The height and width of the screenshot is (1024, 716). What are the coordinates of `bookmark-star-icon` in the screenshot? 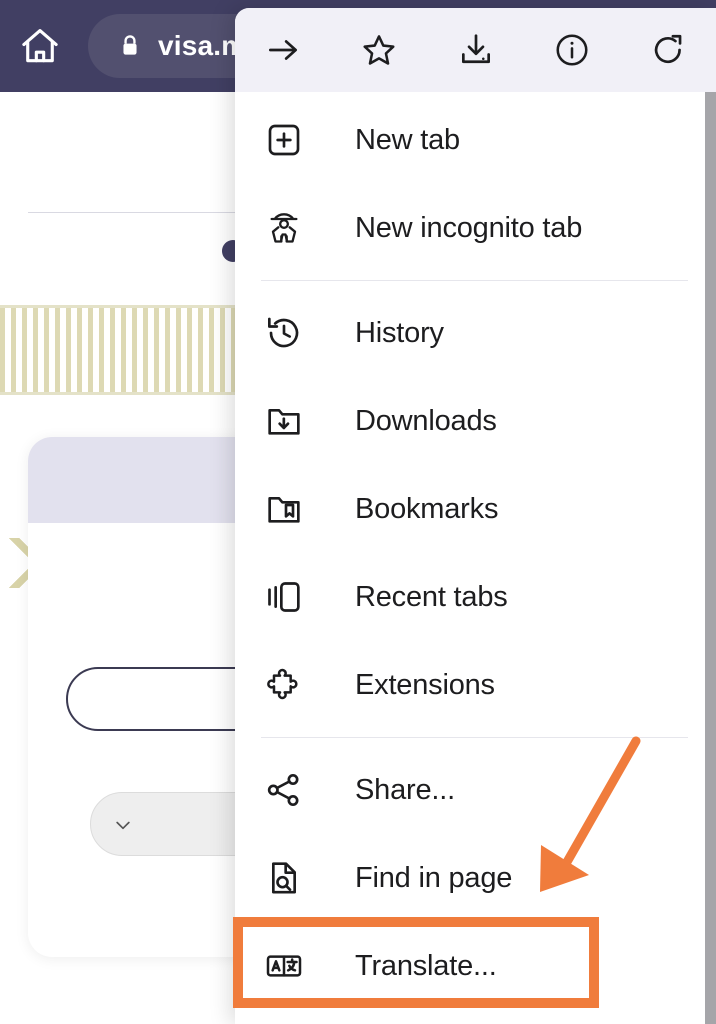 It's located at (379, 50).